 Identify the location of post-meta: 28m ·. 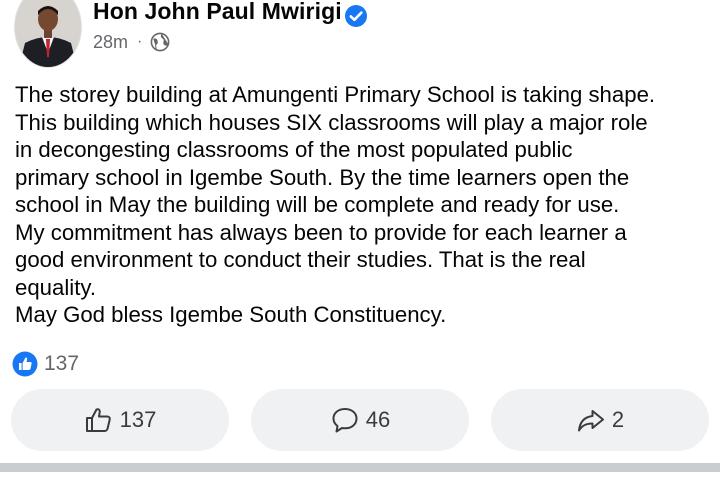
(131, 42).